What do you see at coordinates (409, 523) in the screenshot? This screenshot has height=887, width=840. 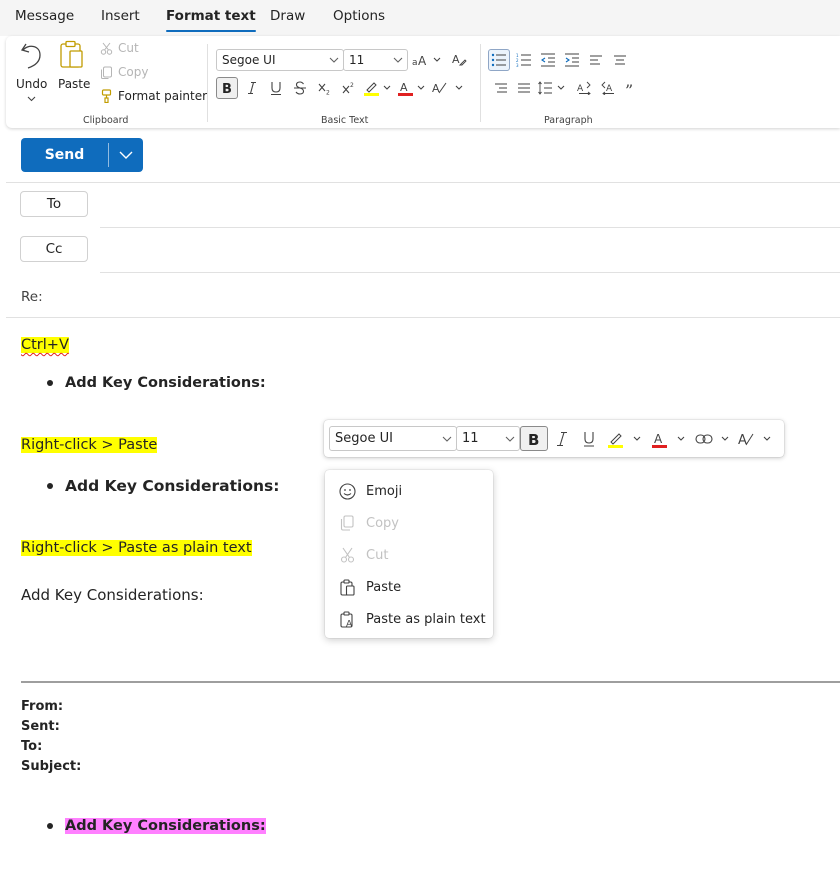 I see `menu-item-copy: Copy` at bounding box center [409, 523].